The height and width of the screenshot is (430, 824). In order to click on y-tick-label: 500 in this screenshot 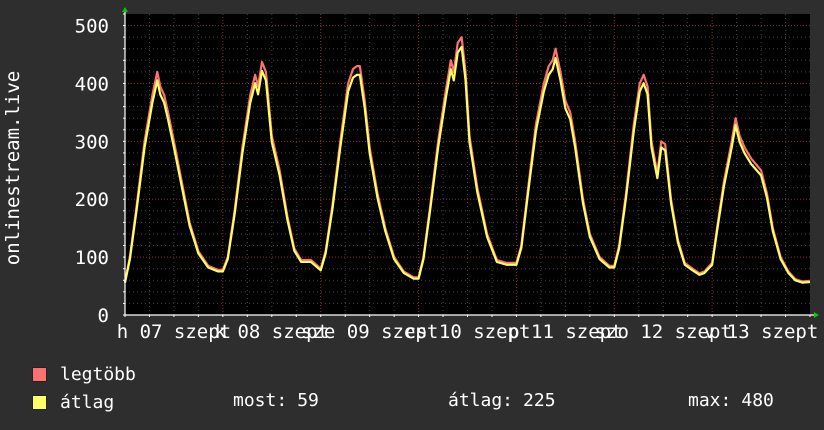, I will do `click(92, 27)`.